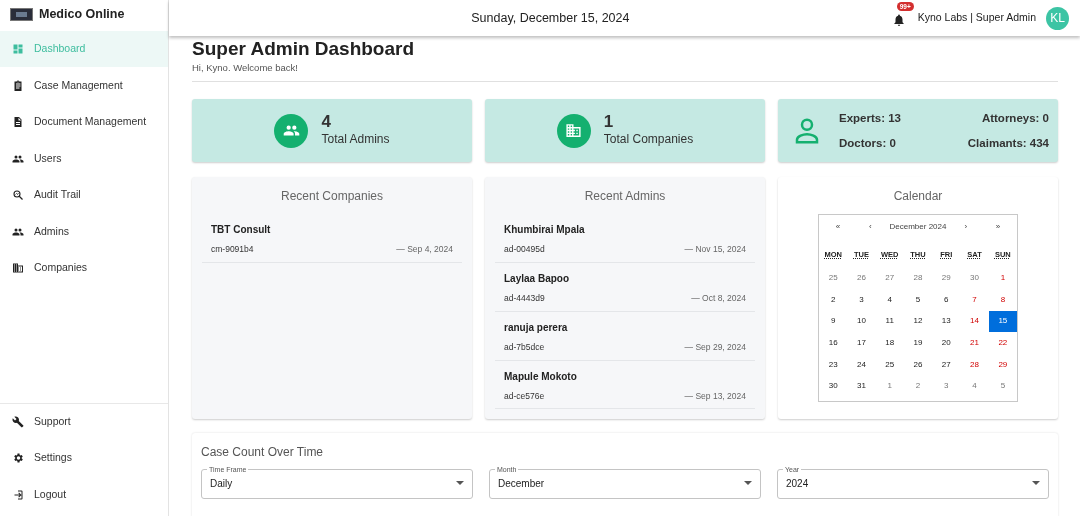 The image size is (1080, 516). I want to click on sidebar-item: Settings, so click(84, 458).